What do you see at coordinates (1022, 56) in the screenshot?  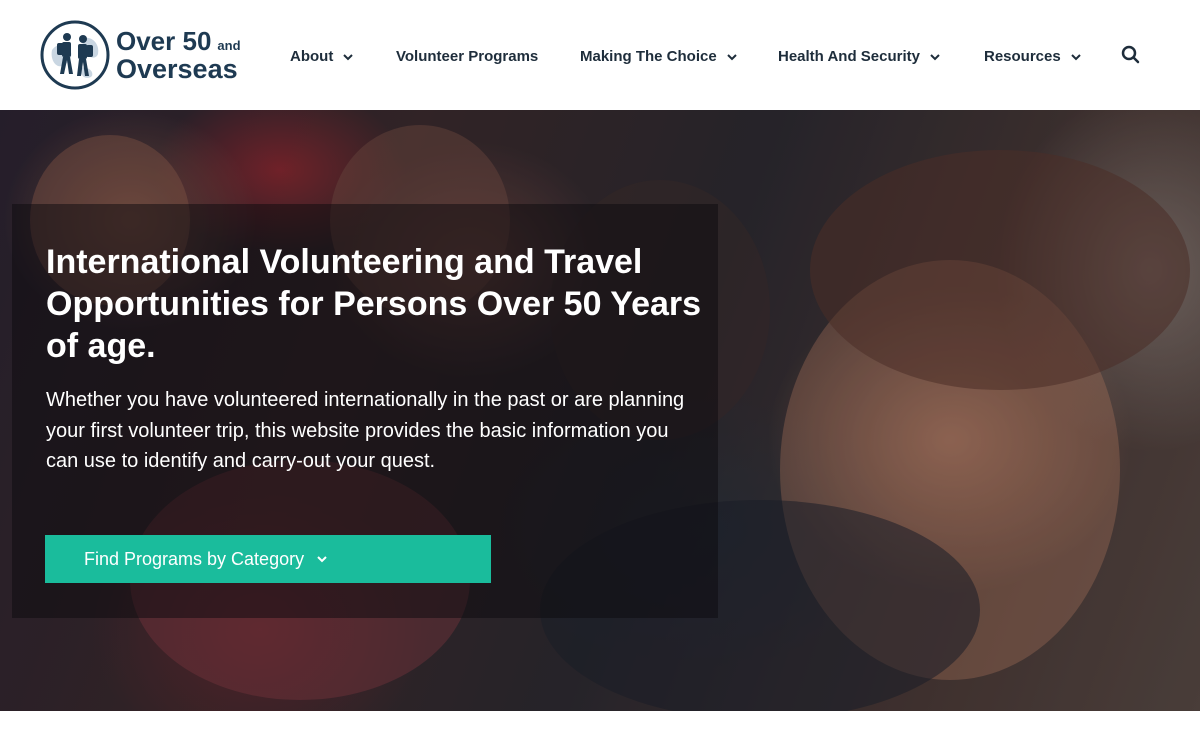 I see `nav-item-label: Resources` at bounding box center [1022, 56].